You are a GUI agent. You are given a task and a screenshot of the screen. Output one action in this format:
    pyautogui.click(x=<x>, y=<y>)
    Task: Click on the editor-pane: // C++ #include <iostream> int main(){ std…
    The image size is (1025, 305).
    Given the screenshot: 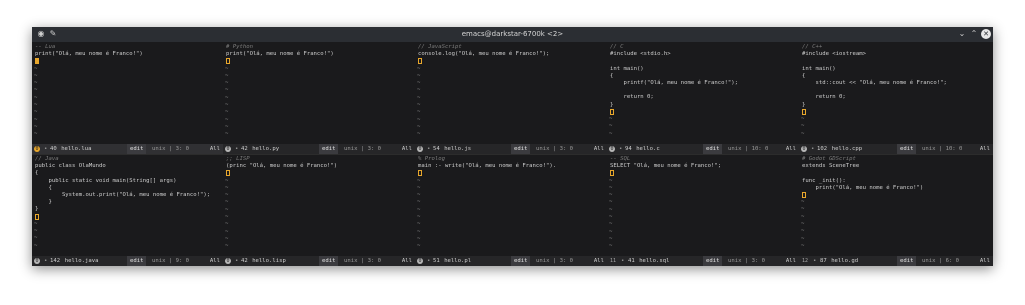 What is the action you would take?
    pyautogui.click(x=896, y=98)
    